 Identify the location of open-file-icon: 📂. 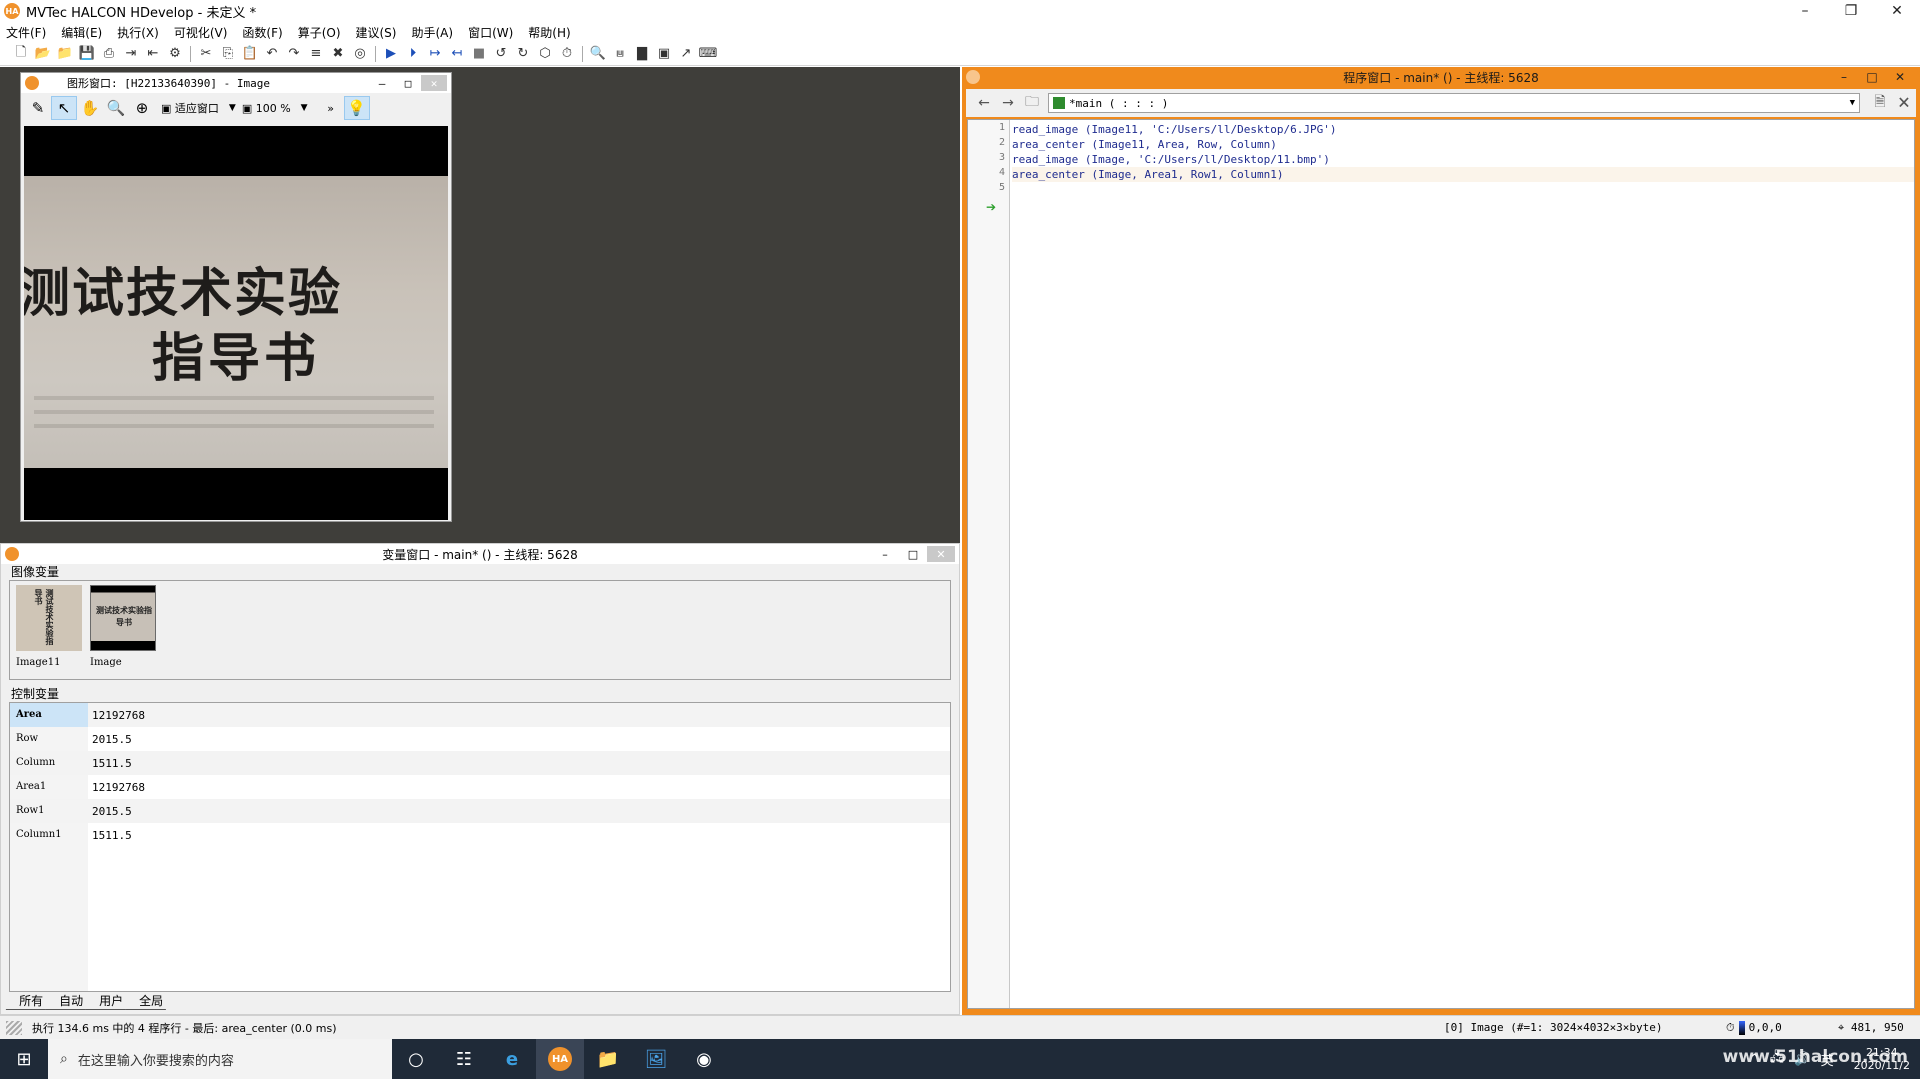
(43, 54).